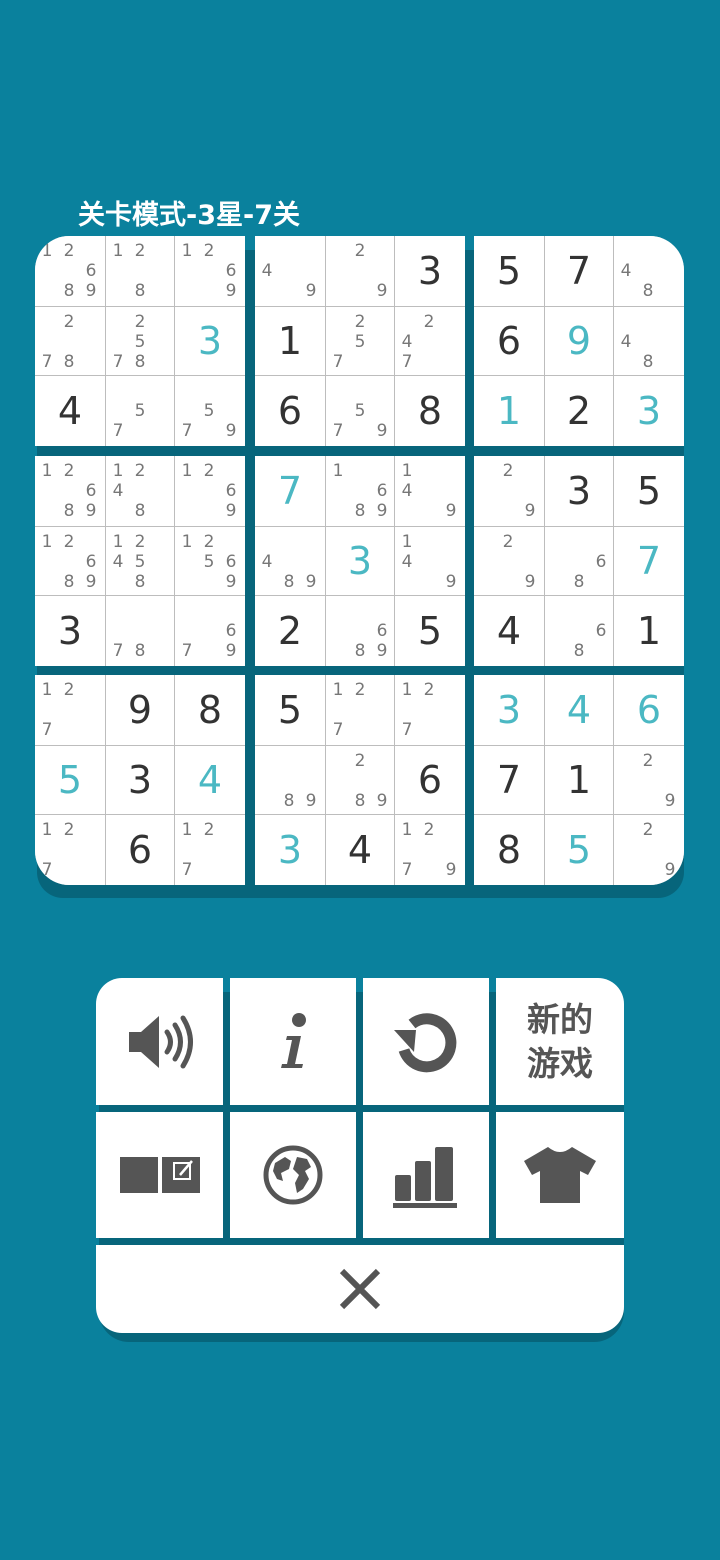 The width and height of the screenshot is (720, 1560). I want to click on sudoku-cell: 1689, so click(360, 491).